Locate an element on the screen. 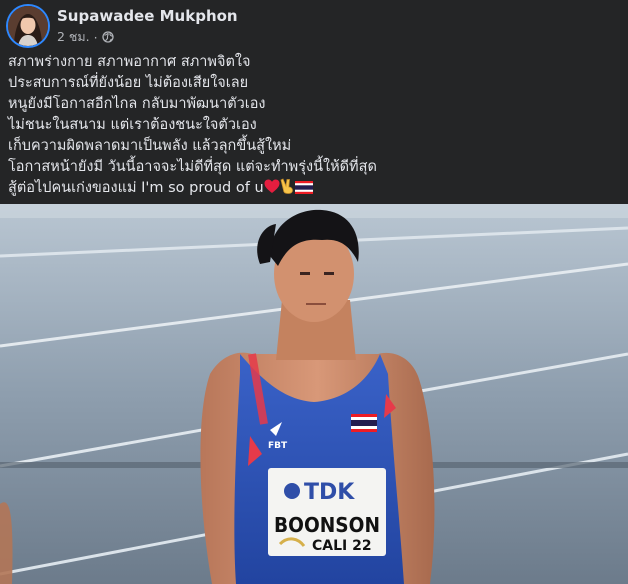 This screenshot has height=584, width=628. avatar-portrait is located at coordinates (28, 26).